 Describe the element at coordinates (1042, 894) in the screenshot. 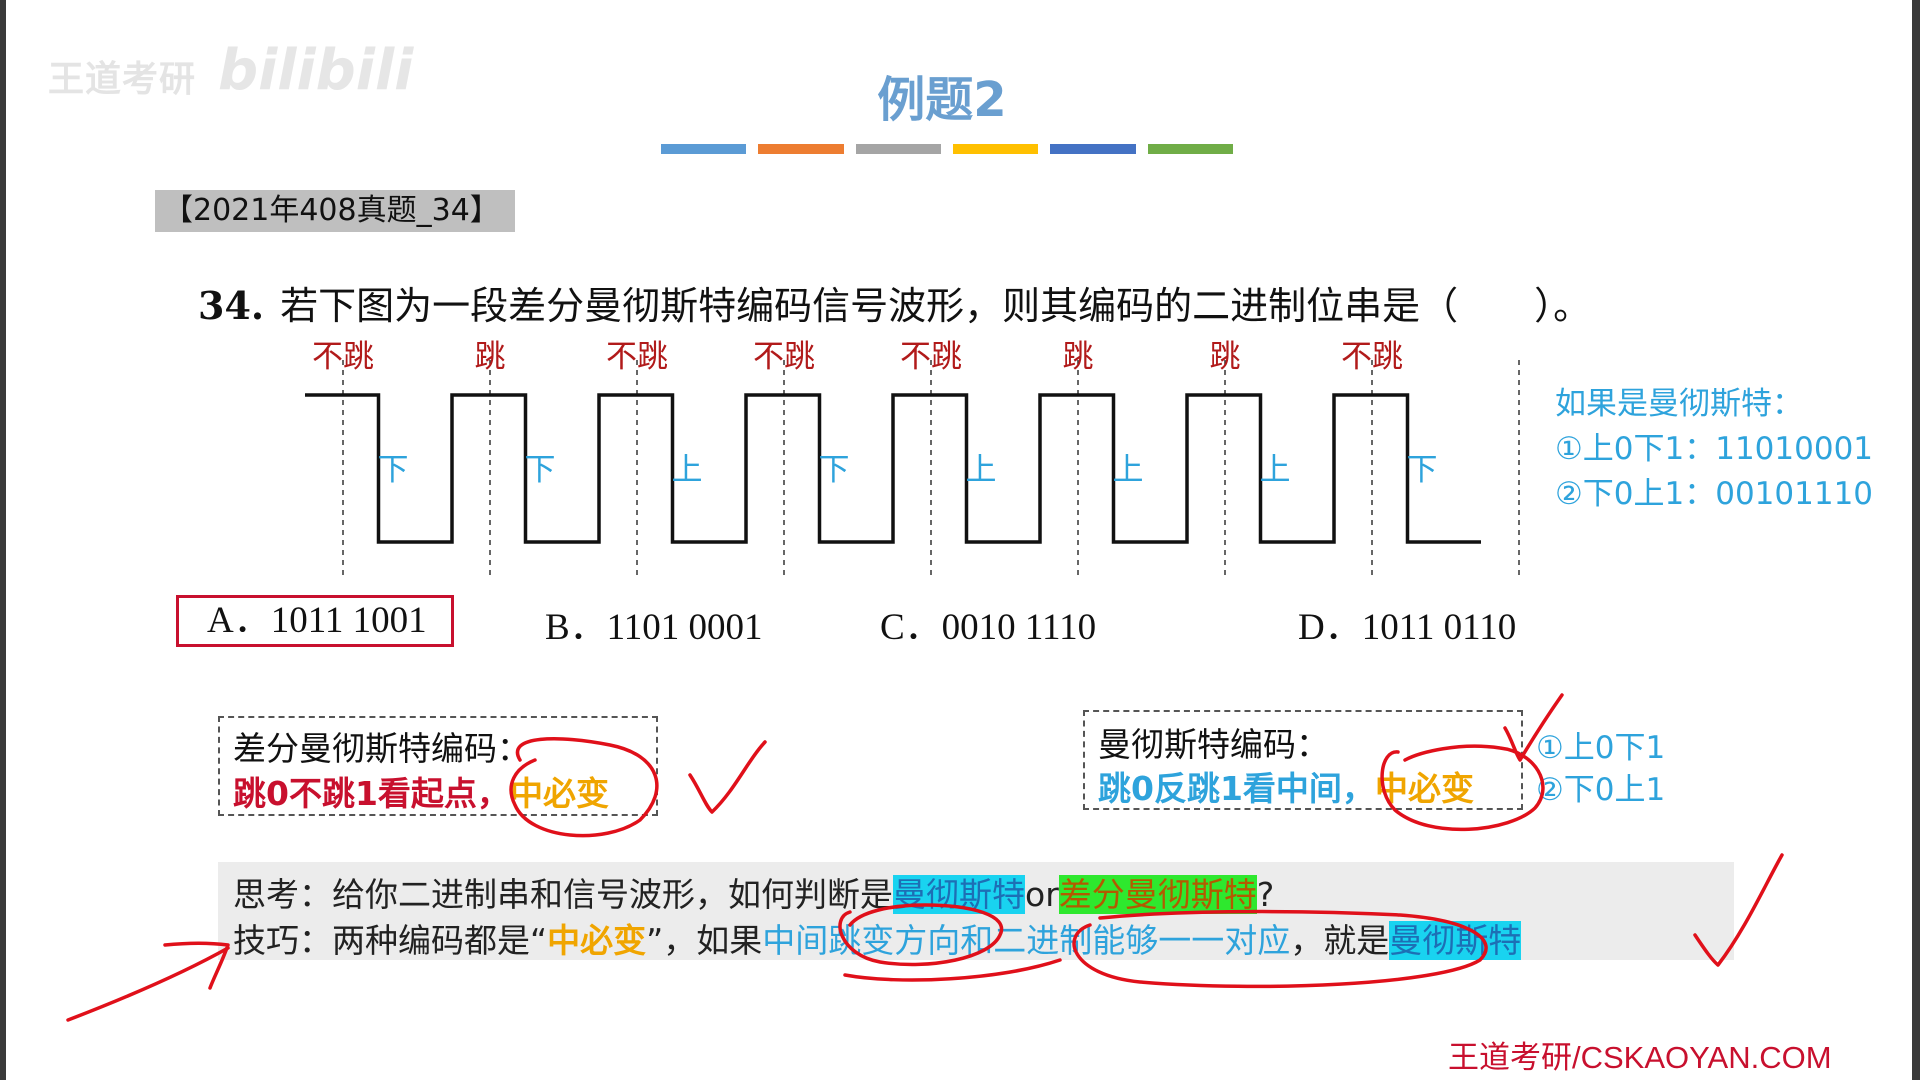

I see `think-line1-or: or` at that location.